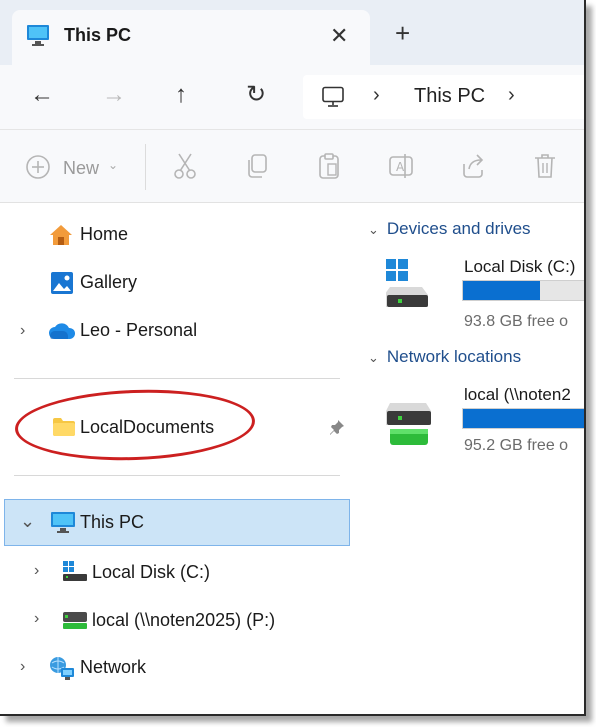 Image resolution: width=596 pixels, height=727 pixels. What do you see at coordinates (114, 95) in the screenshot?
I see `forward-button: →` at bounding box center [114, 95].